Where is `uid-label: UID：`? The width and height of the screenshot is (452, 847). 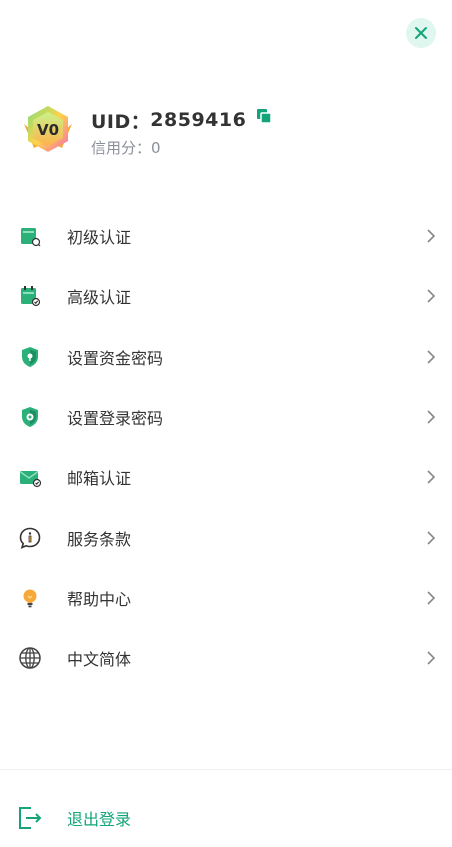
uid-label: UID： is located at coordinates (121, 121).